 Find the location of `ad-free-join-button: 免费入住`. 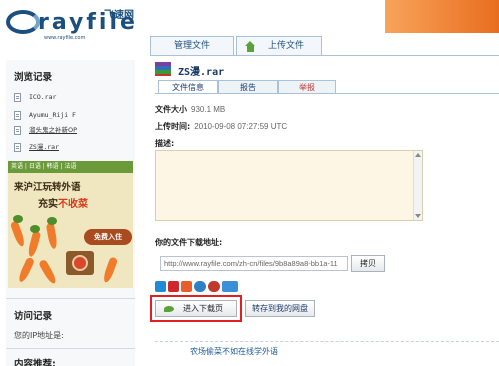

ad-free-join-button: 免费入住 is located at coordinates (108, 237).